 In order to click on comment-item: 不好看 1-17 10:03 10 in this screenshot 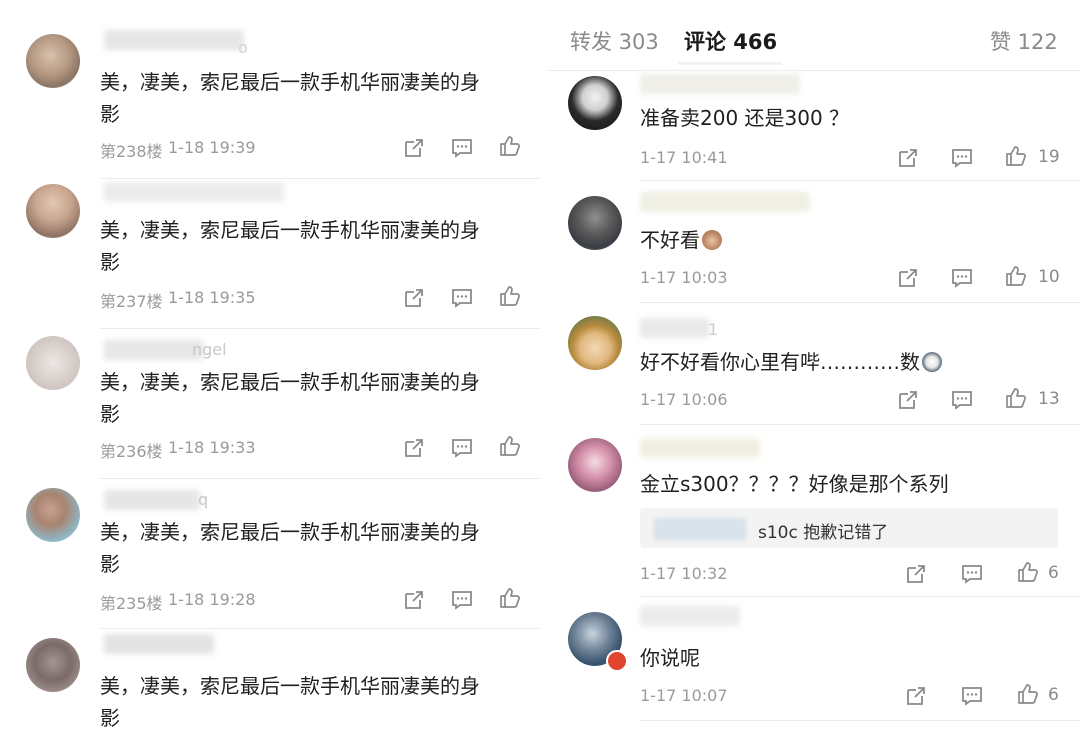, I will do `click(814, 243)`.